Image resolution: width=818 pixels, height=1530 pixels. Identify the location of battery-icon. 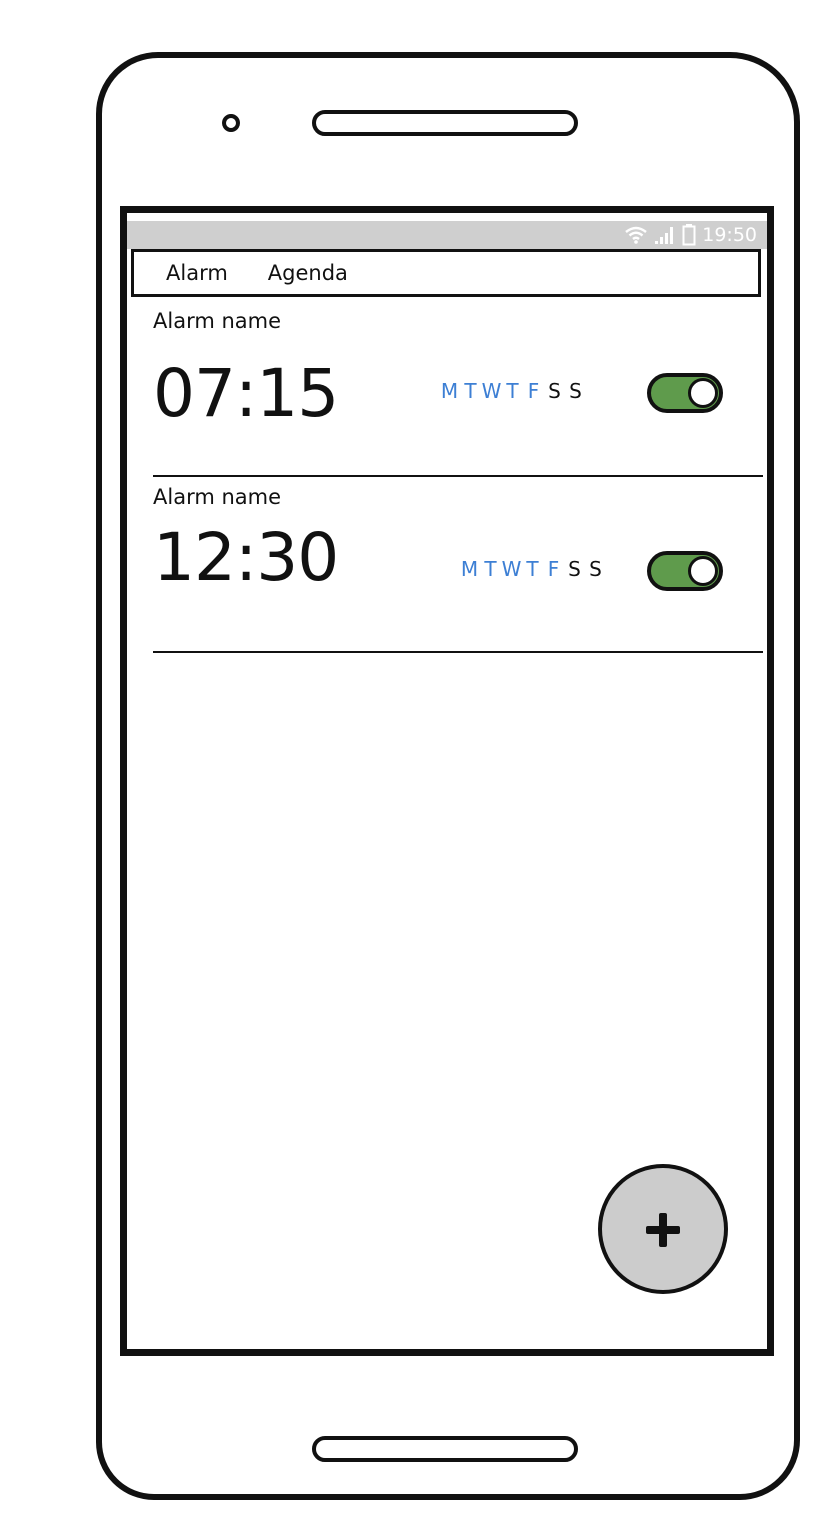
(689, 235).